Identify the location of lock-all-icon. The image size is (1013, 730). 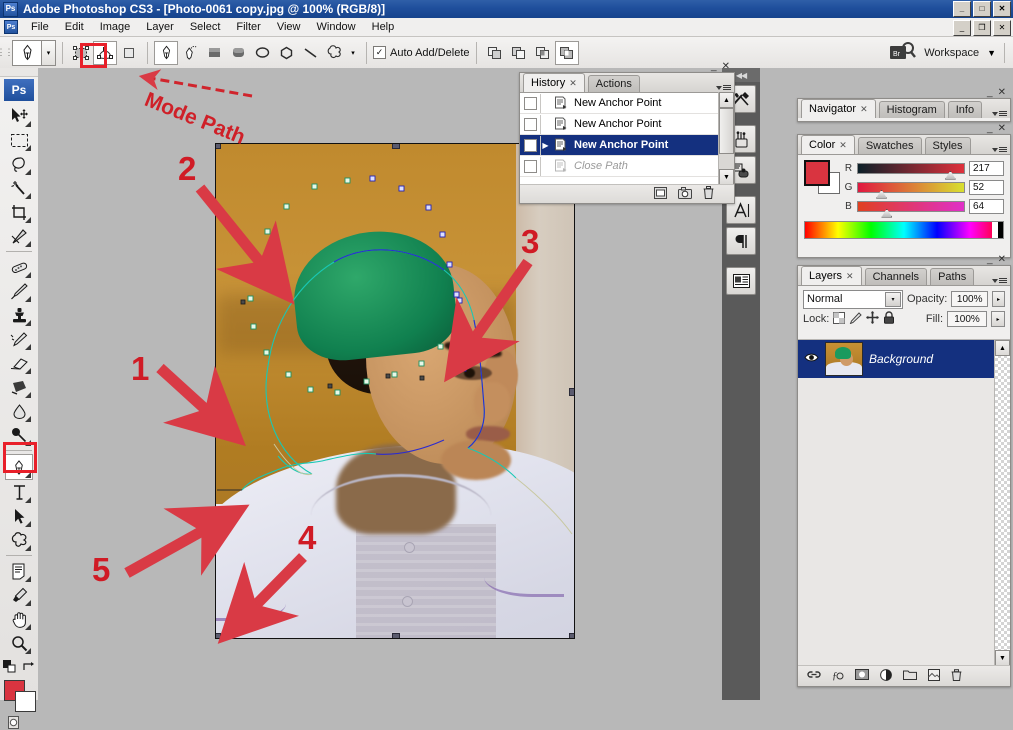
(889, 319).